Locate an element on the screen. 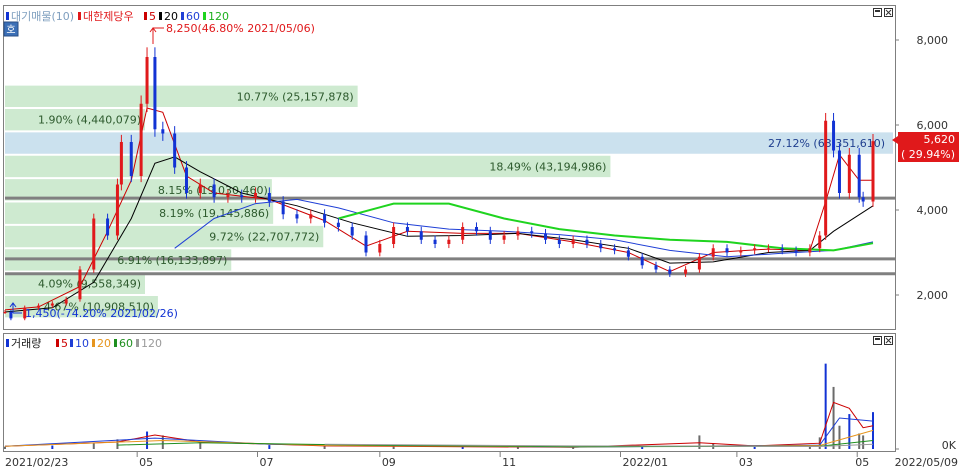 This screenshot has height=469, width=959. supply-band-label-1: 4.09% (9,558,349) is located at coordinates (89, 283).